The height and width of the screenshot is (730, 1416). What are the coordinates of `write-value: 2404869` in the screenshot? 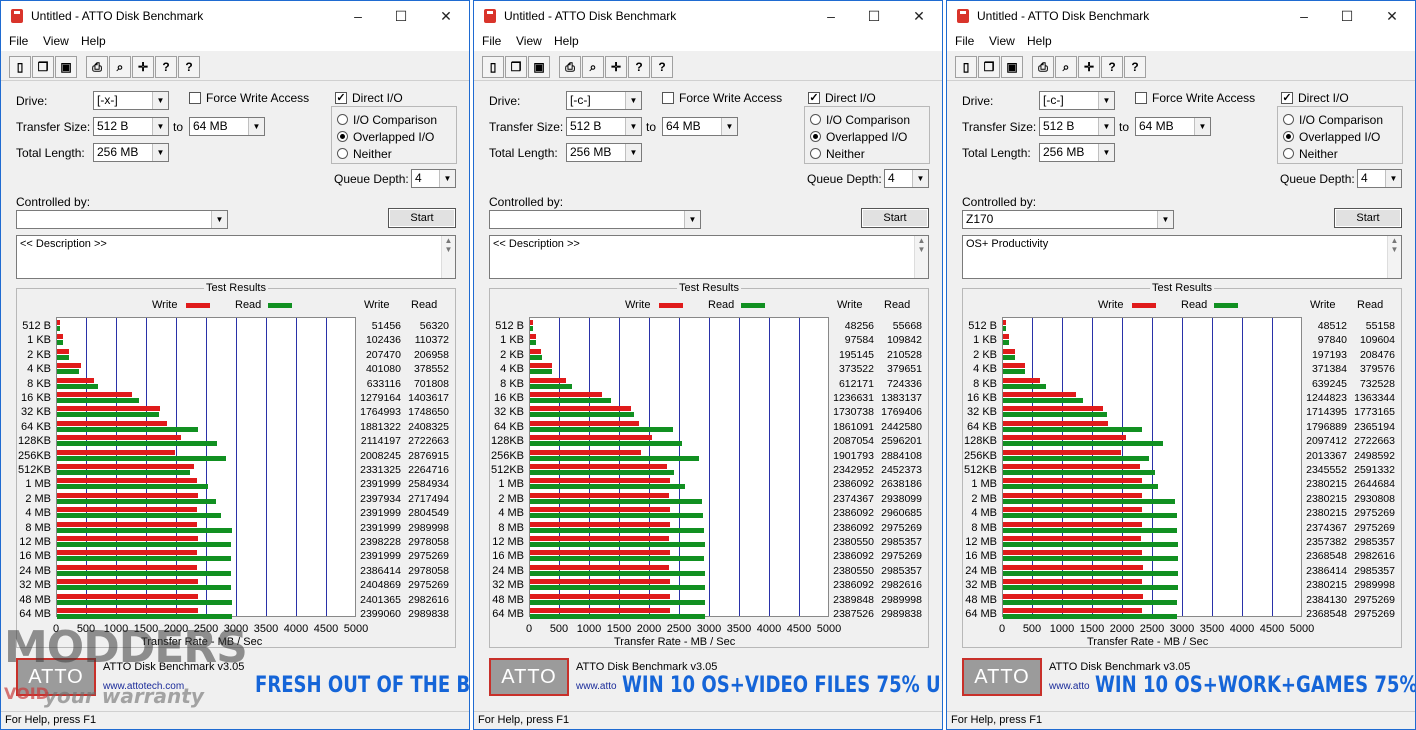 It's located at (380, 585).